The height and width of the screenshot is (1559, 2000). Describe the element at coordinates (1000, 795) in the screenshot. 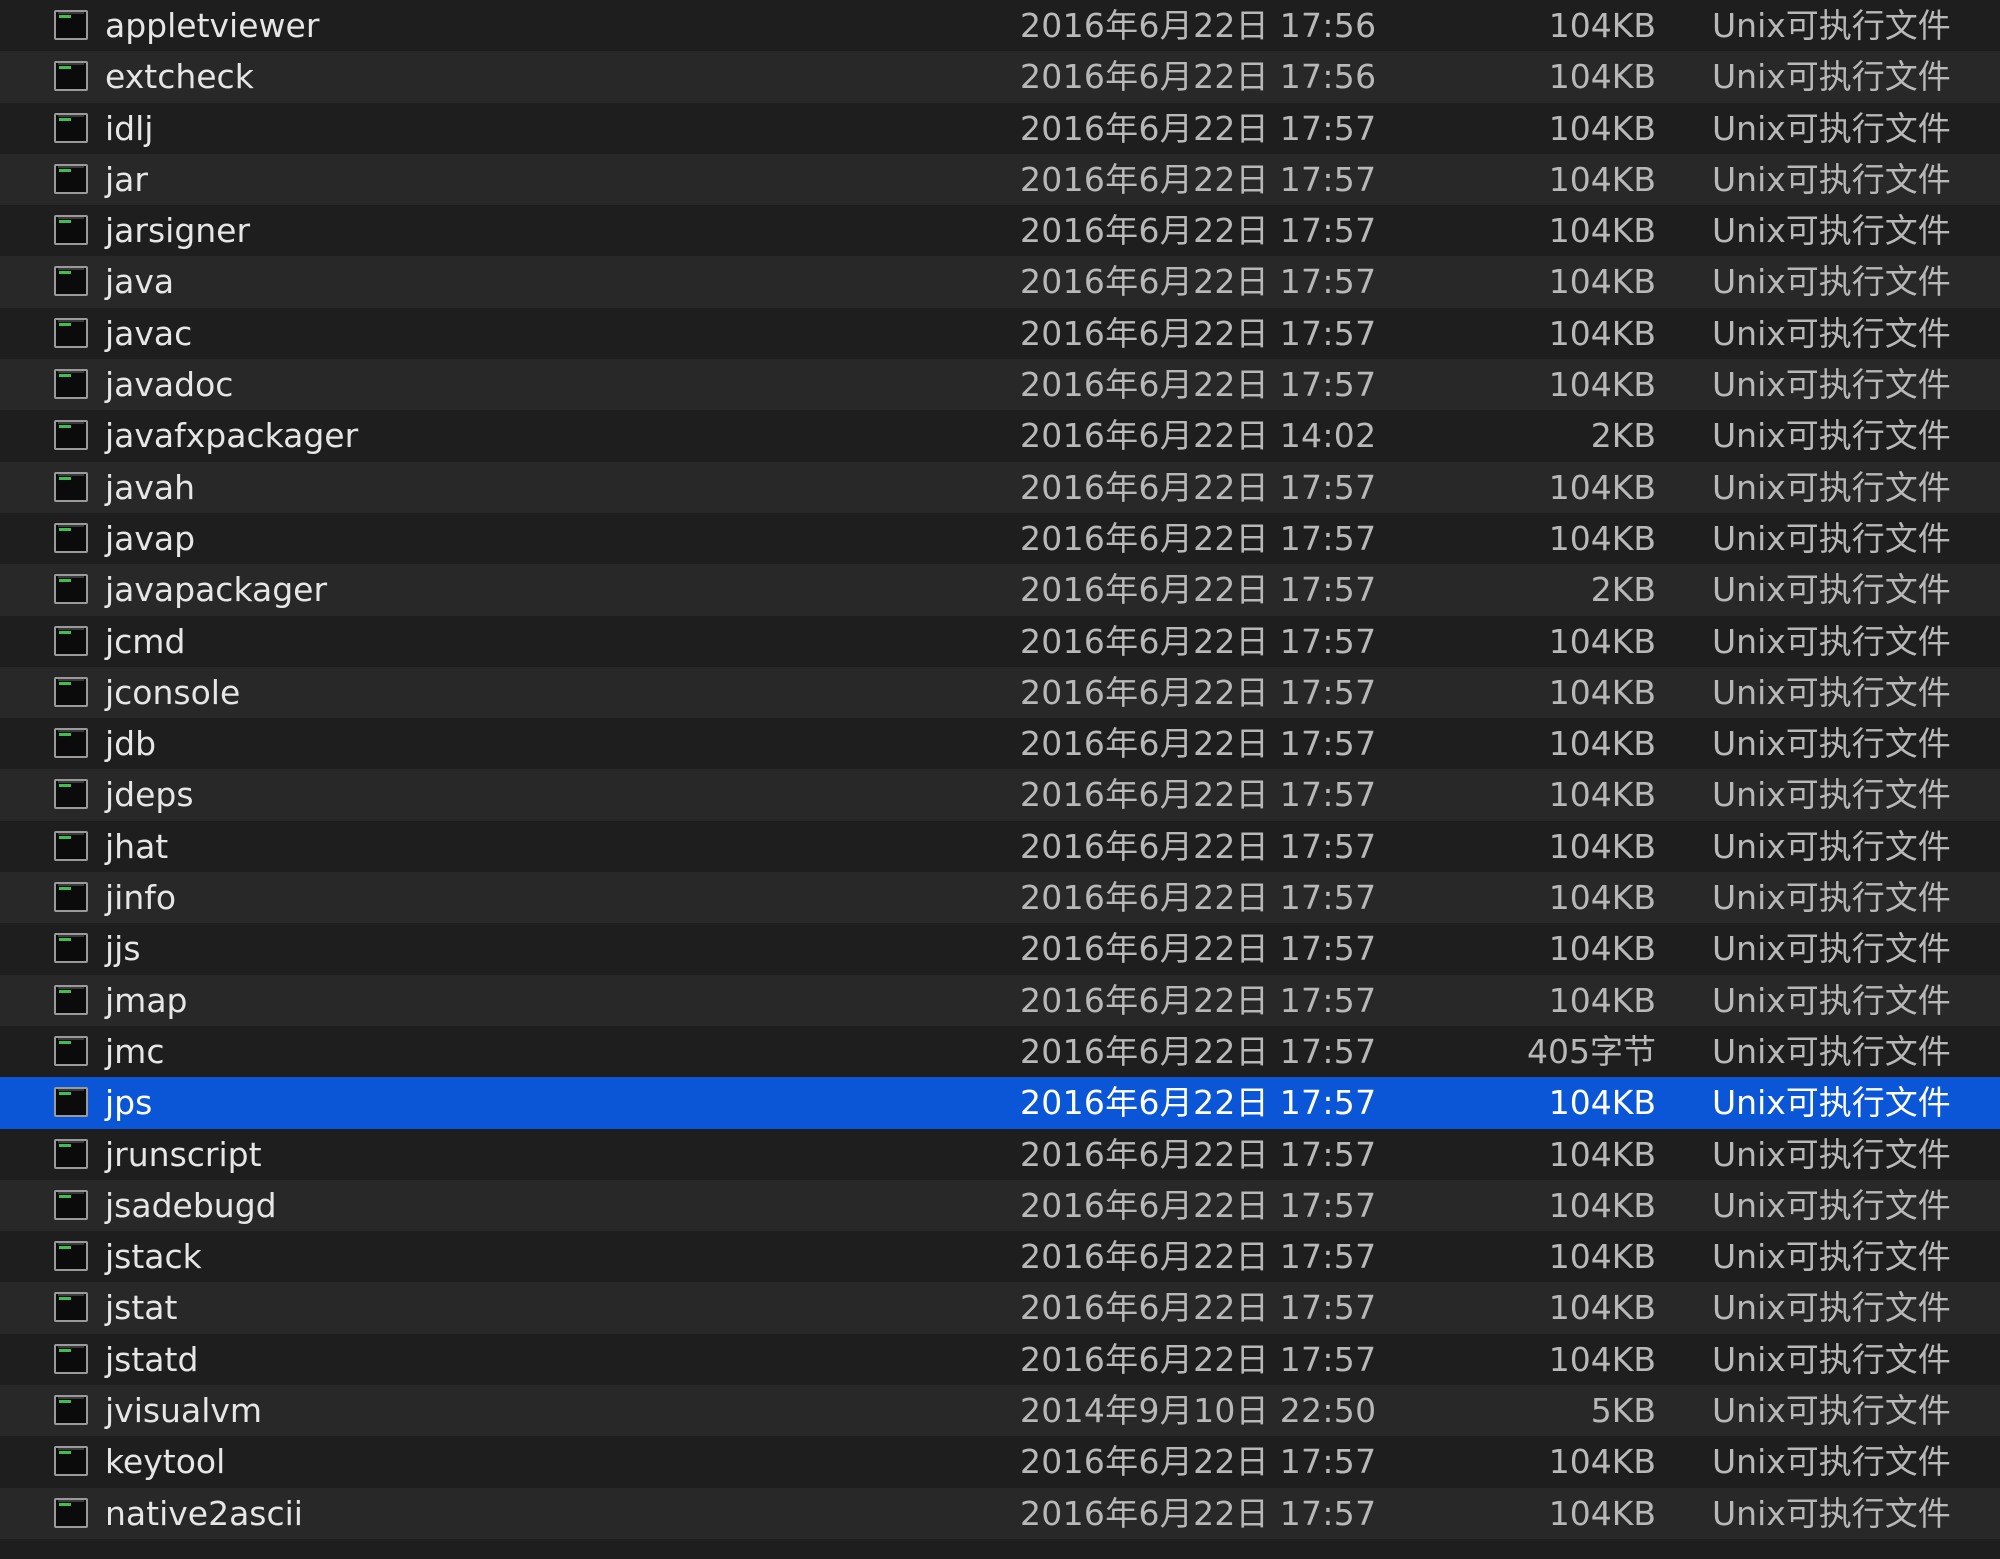

I see `file-row: jdeps 2016年6月22日 17:57 104KB Unix可执行文件` at that location.